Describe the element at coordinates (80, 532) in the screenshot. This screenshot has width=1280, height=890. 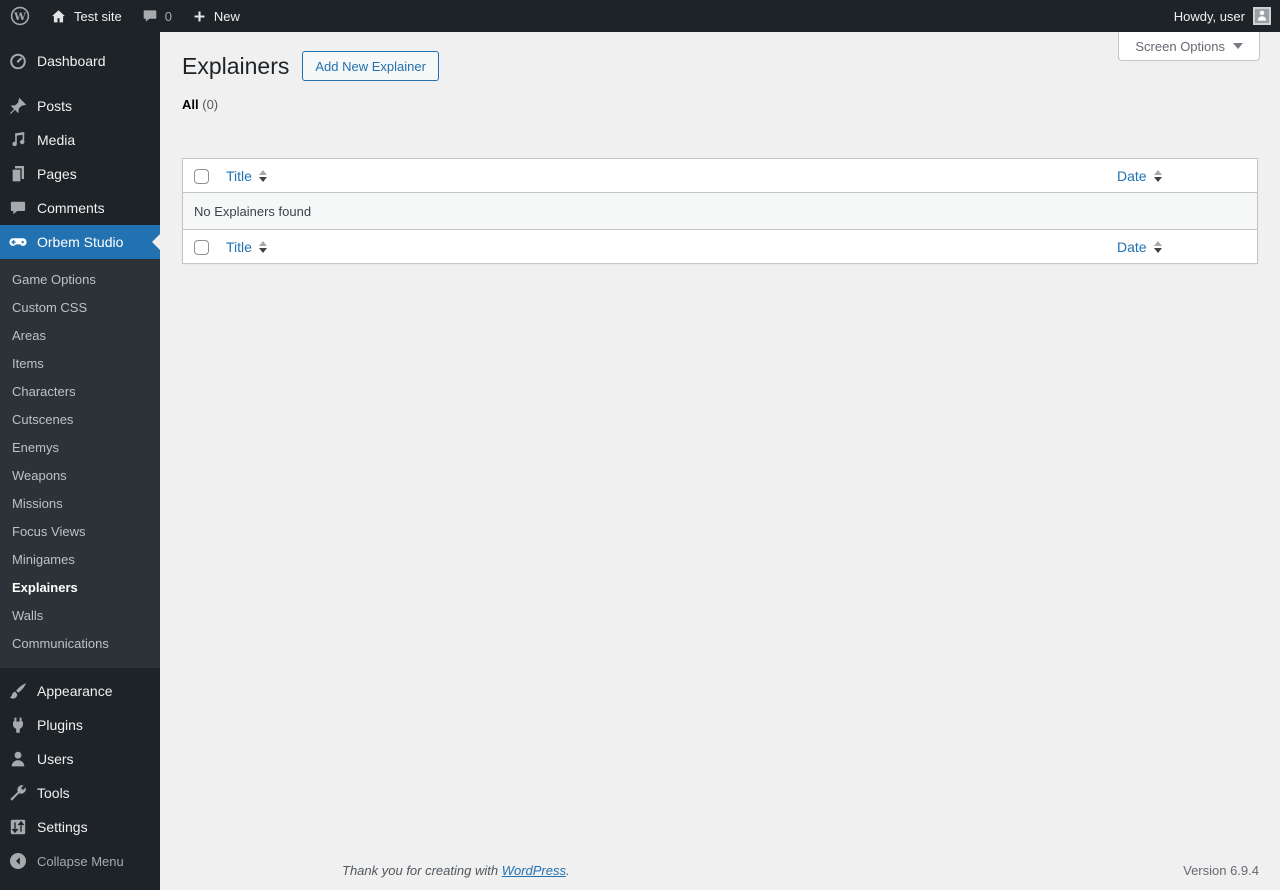
I see `submenu-item-focus-views: Focus Views` at that location.